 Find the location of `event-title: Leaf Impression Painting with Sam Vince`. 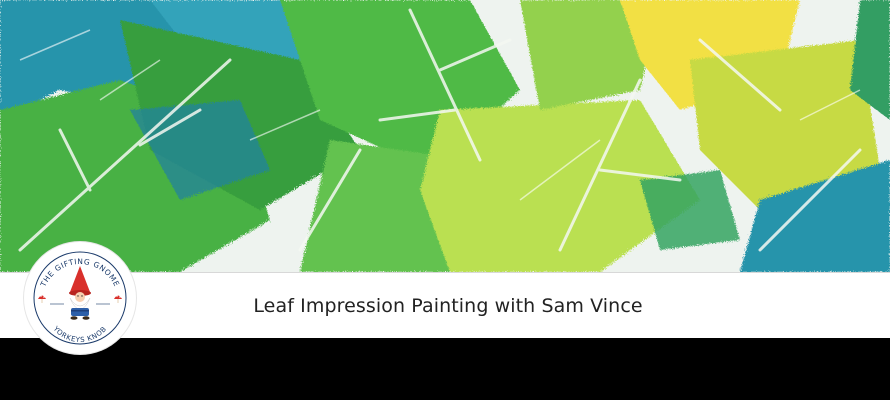

event-title: Leaf Impression Painting with Sam Vince is located at coordinates (448, 306).